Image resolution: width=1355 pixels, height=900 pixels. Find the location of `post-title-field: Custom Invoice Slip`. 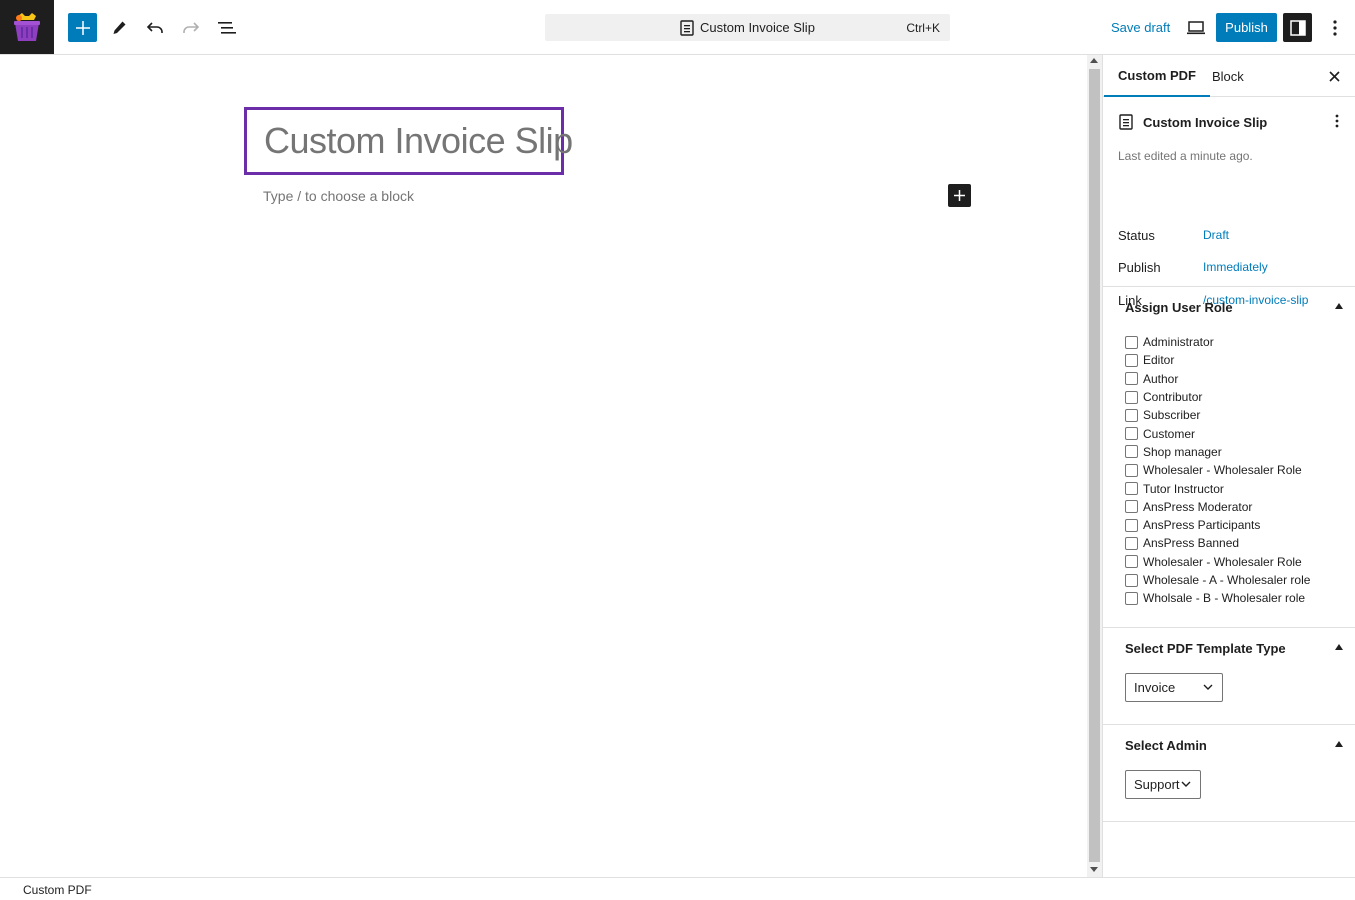

post-title-field: Custom Invoice Slip is located at coordinates (408, 141).